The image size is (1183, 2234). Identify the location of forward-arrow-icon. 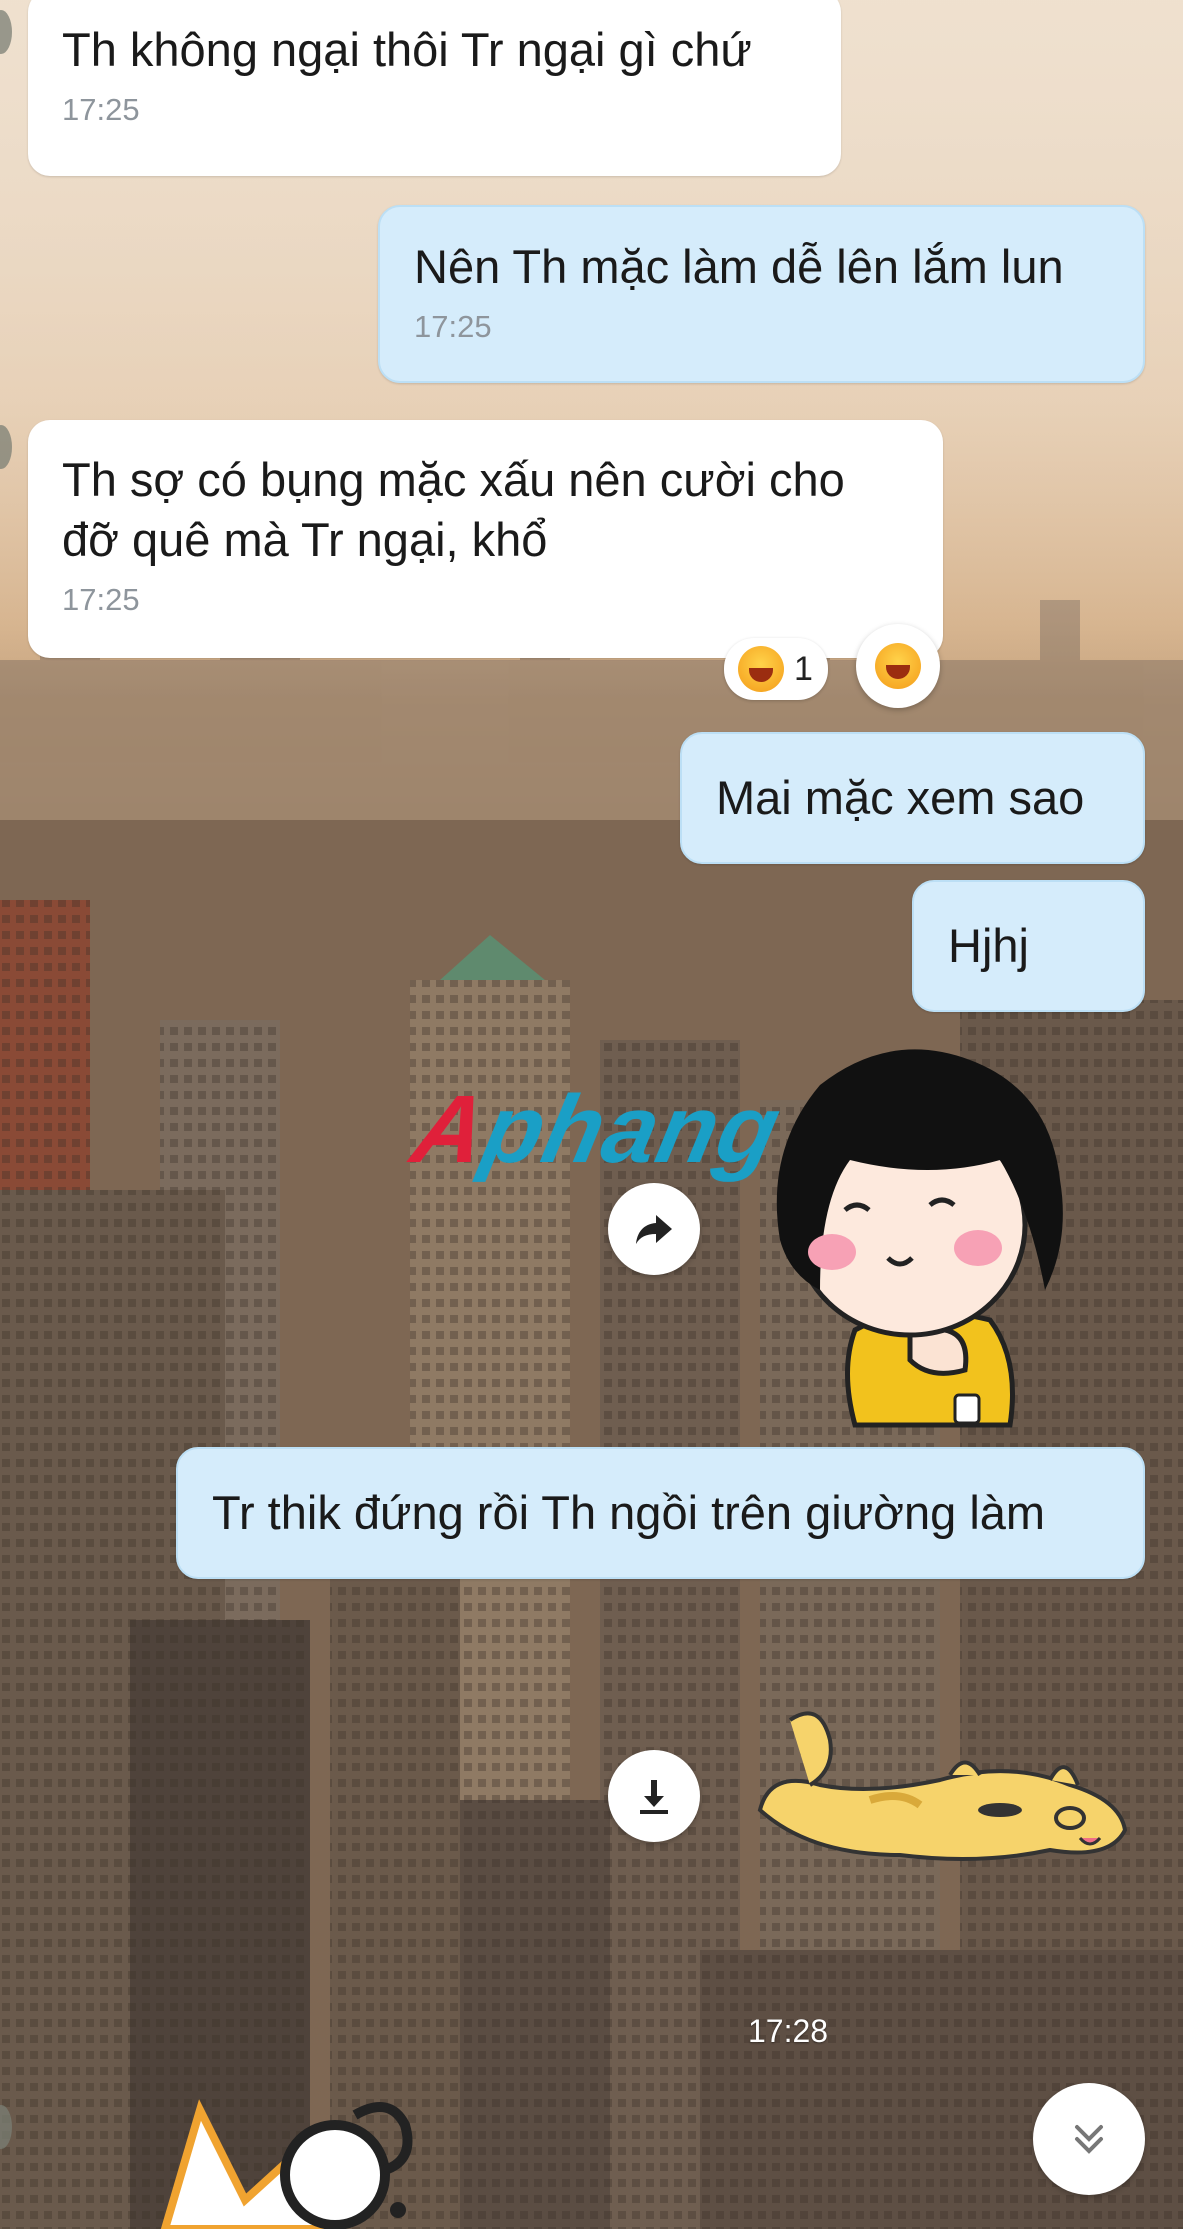
(654, 1229).